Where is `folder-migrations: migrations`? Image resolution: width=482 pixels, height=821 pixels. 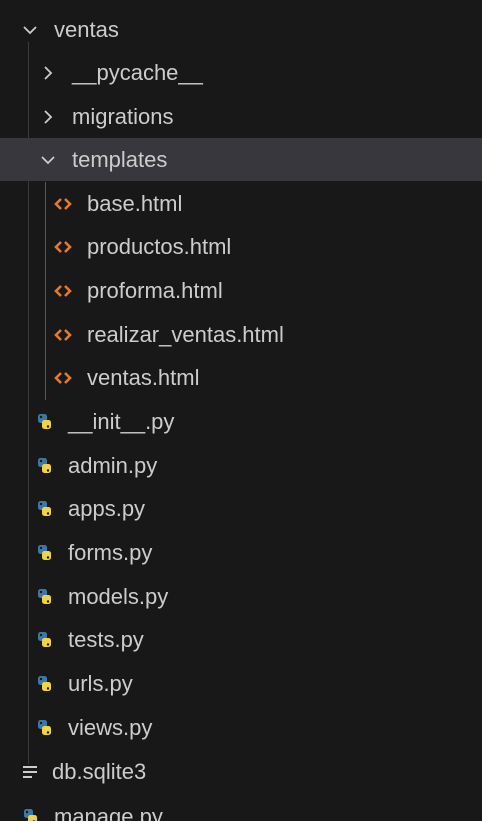
folder-migrations: migrations is located at coordinates (241, 116).